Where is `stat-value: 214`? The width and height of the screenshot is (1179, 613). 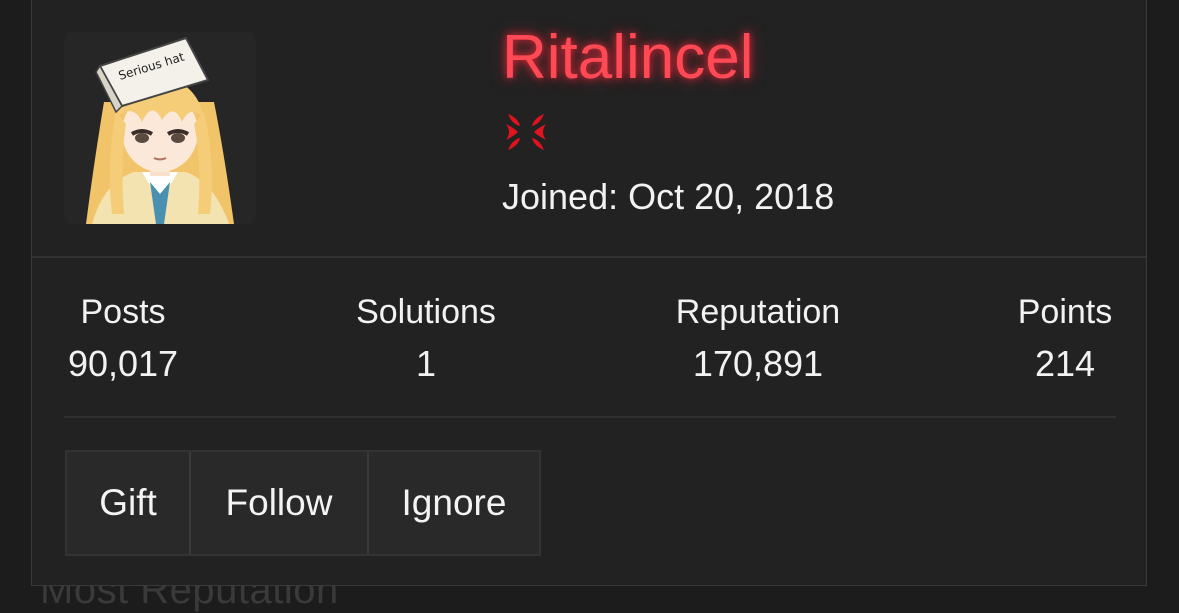
stat-value: 214 is located at coordinates (1065, 363).